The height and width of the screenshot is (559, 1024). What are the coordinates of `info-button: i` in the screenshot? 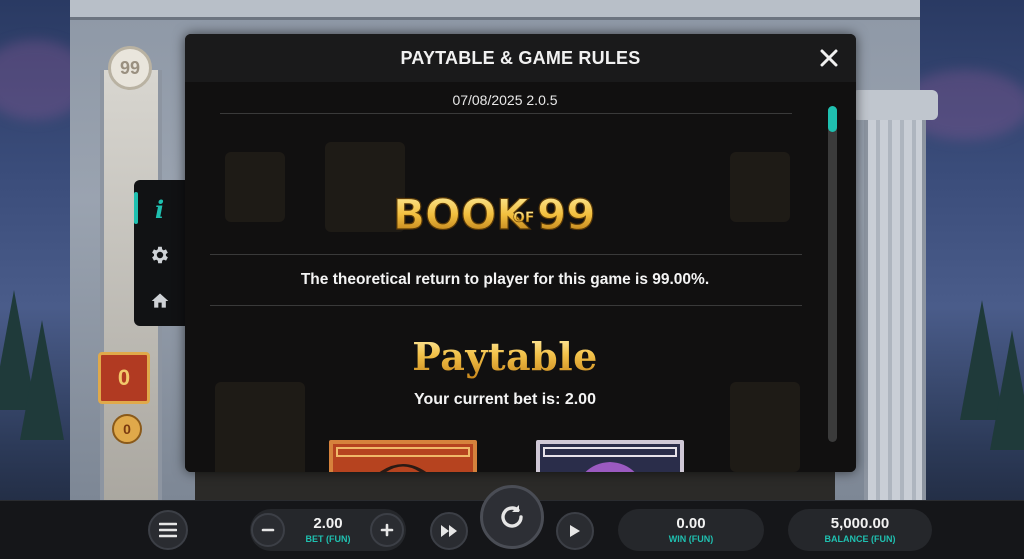 It's located at (159, 209).